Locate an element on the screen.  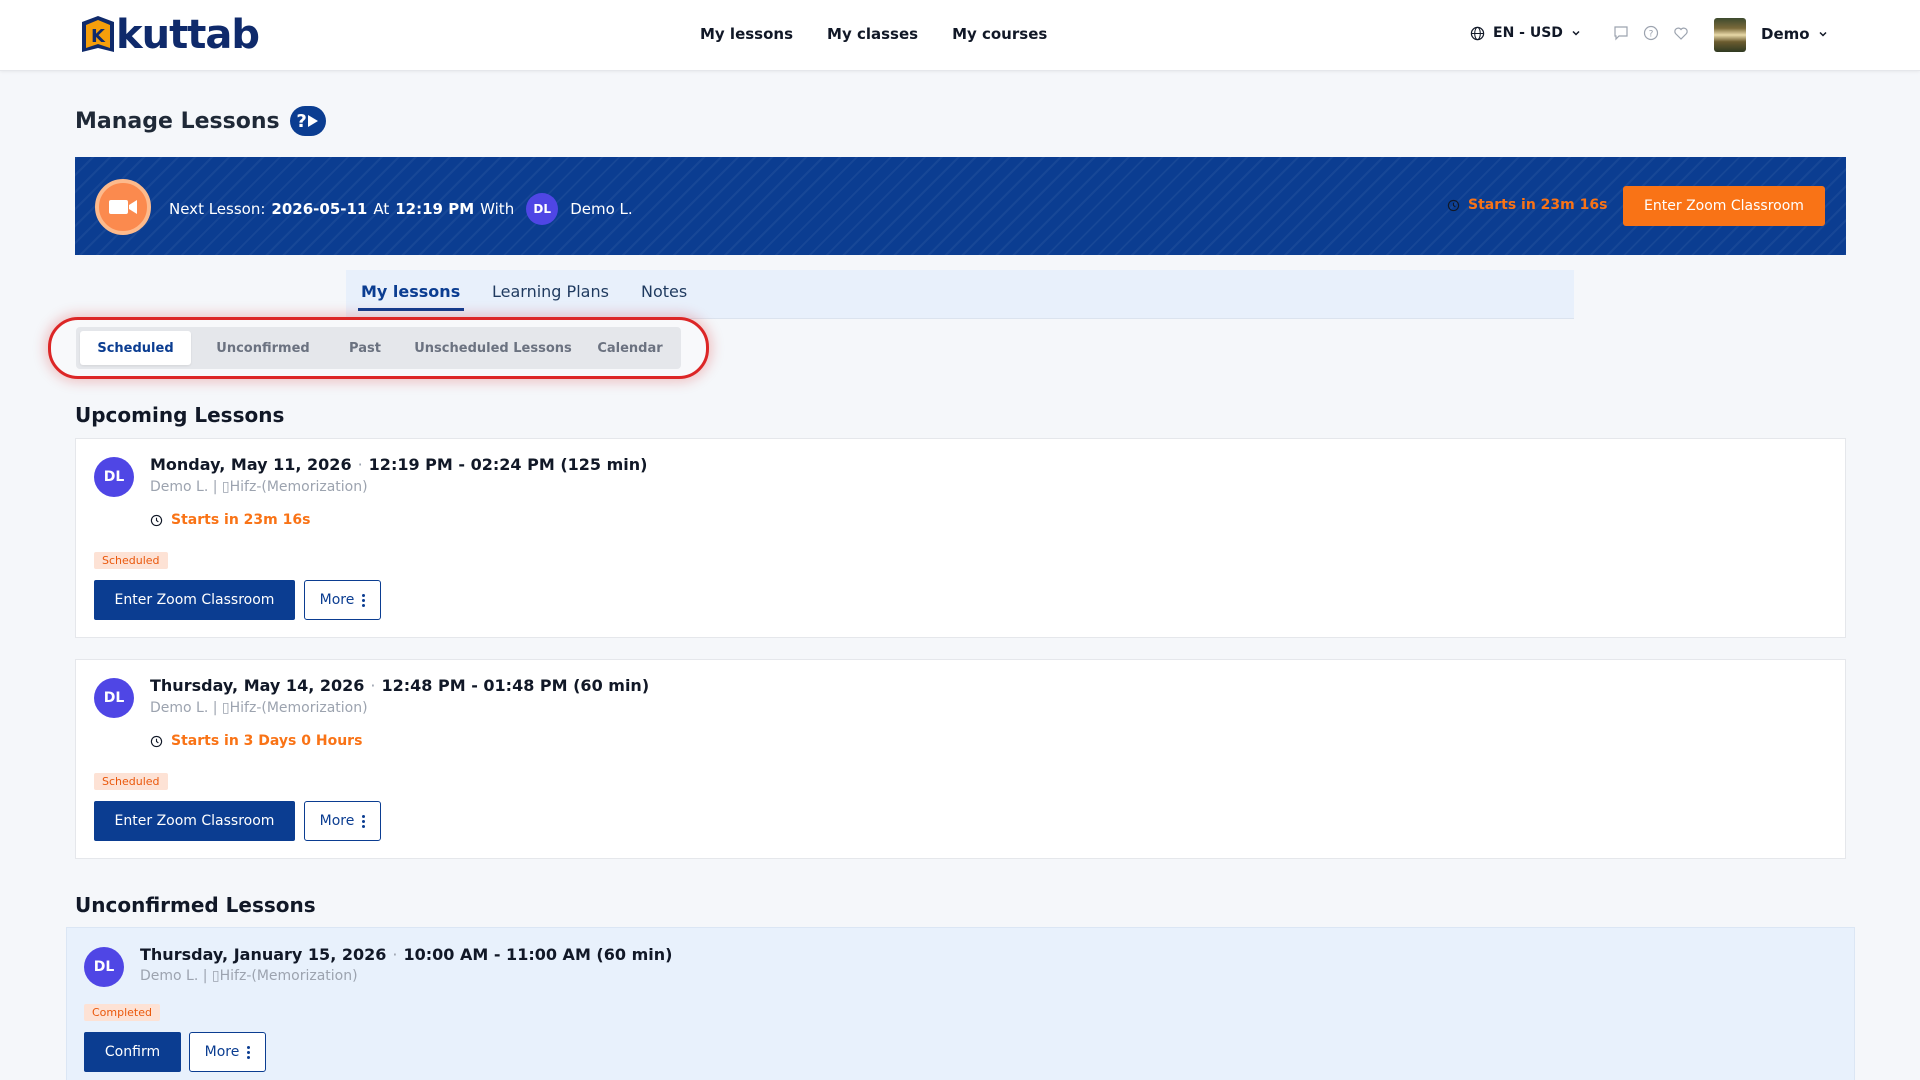
help-circle-icon: ? is located at coordinates (1651, 33).